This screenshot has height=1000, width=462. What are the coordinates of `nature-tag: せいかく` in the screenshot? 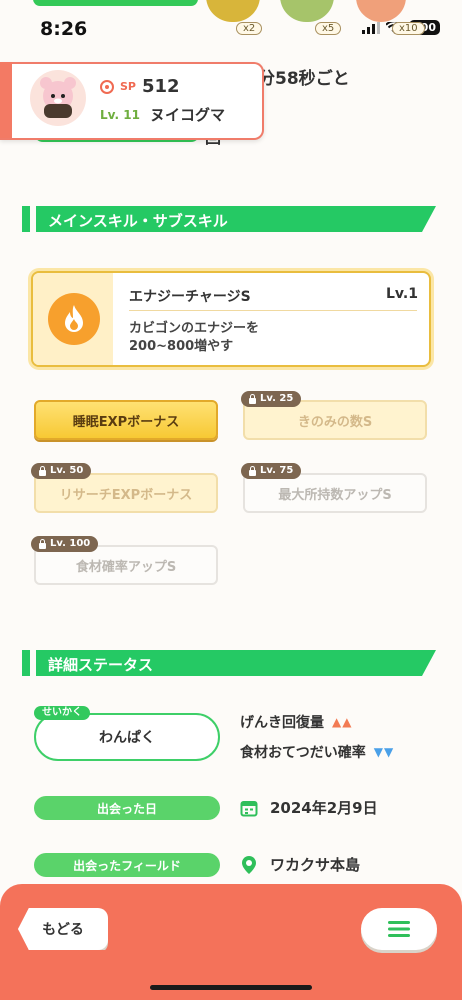 It's located at (62, 713).